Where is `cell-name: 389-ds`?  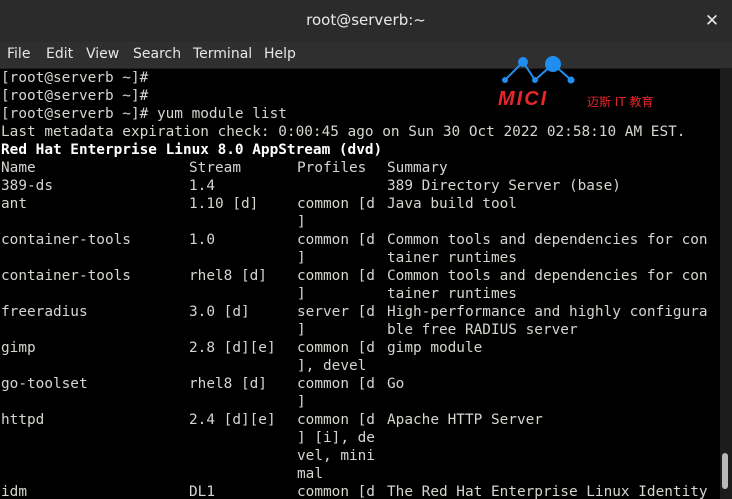 cell-name: 389-ds is located at coordinates (27, 186).